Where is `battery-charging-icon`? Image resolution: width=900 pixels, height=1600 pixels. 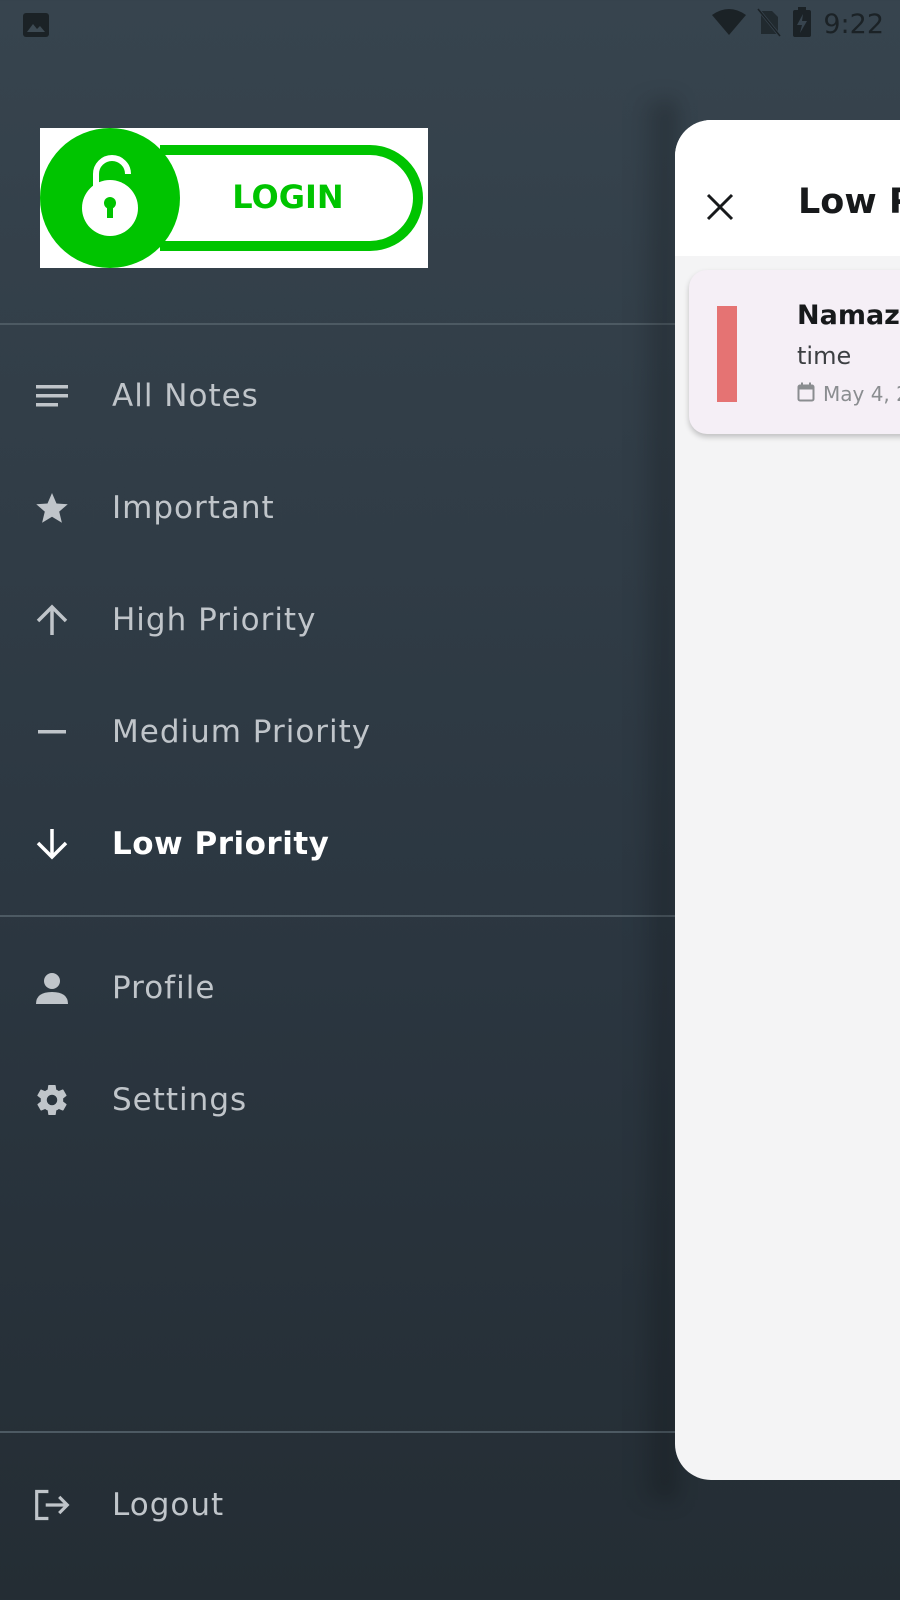
battery-charging-icon is located at coordinates (802, 24).